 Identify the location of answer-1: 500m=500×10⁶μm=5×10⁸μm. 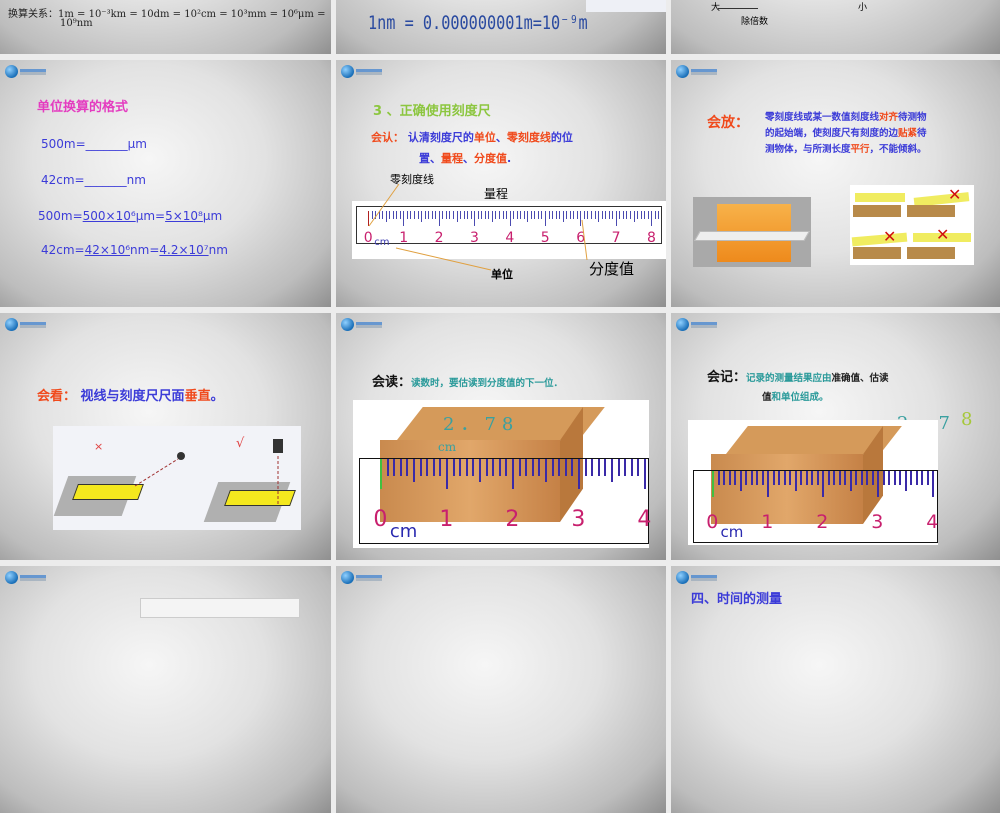
(130, 216).